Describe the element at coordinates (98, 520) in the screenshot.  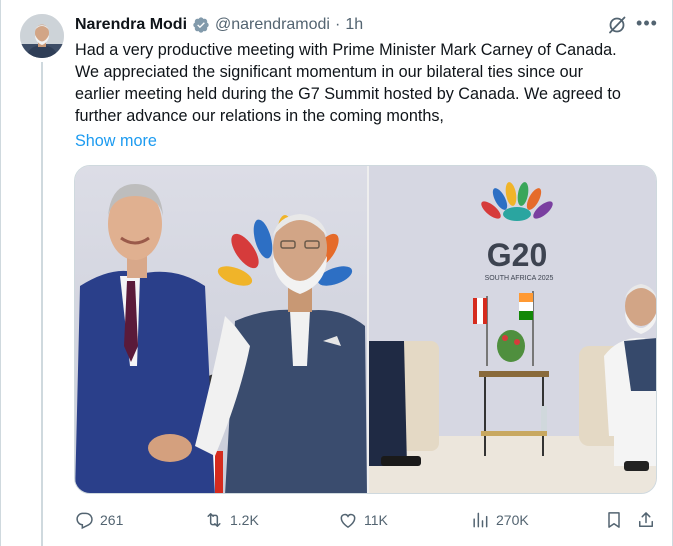
I see `reply-button: 261` at that location.